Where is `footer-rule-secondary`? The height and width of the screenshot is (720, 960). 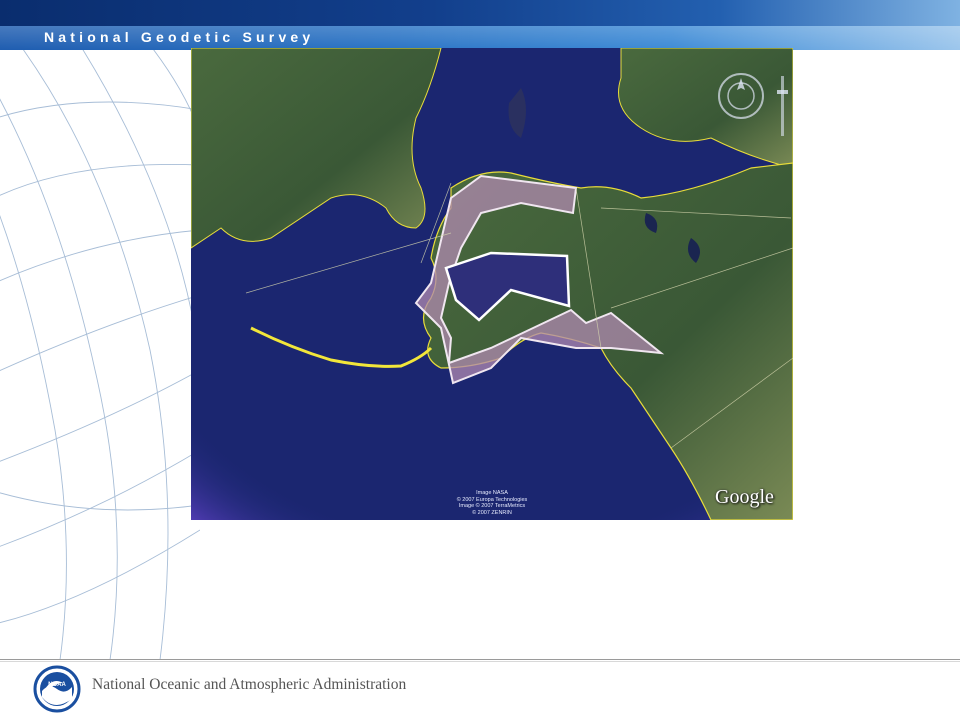
footer-rule-secondary is located at coordinates (480, 661).